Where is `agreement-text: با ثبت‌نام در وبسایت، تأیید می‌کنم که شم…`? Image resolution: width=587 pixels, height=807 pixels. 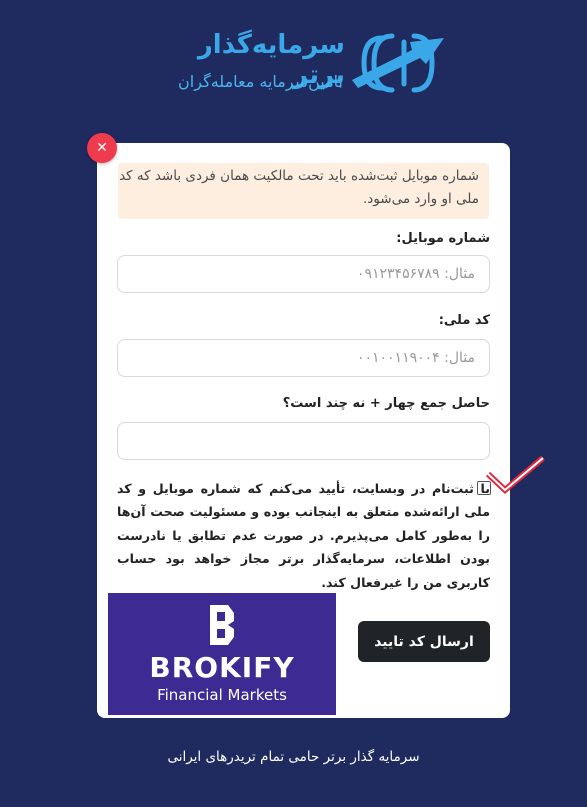 agreement-text: با ثبت‌نام در وبسایت، تأیید می‌کنم که شم… is located at coordinates (303, 535).